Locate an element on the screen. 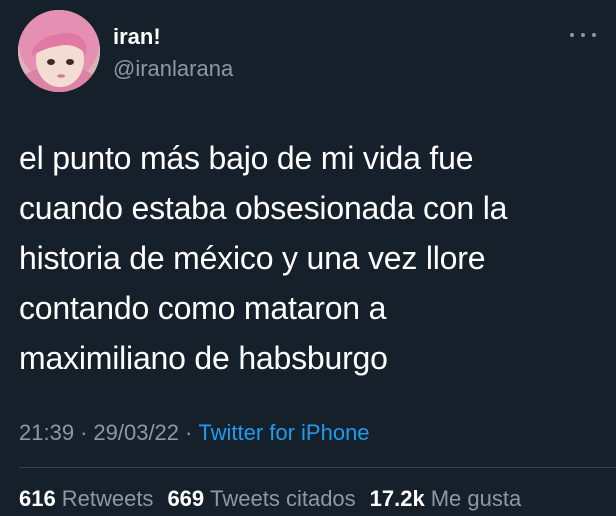  retweets-count: 616 is located at coordinates (37, 498).